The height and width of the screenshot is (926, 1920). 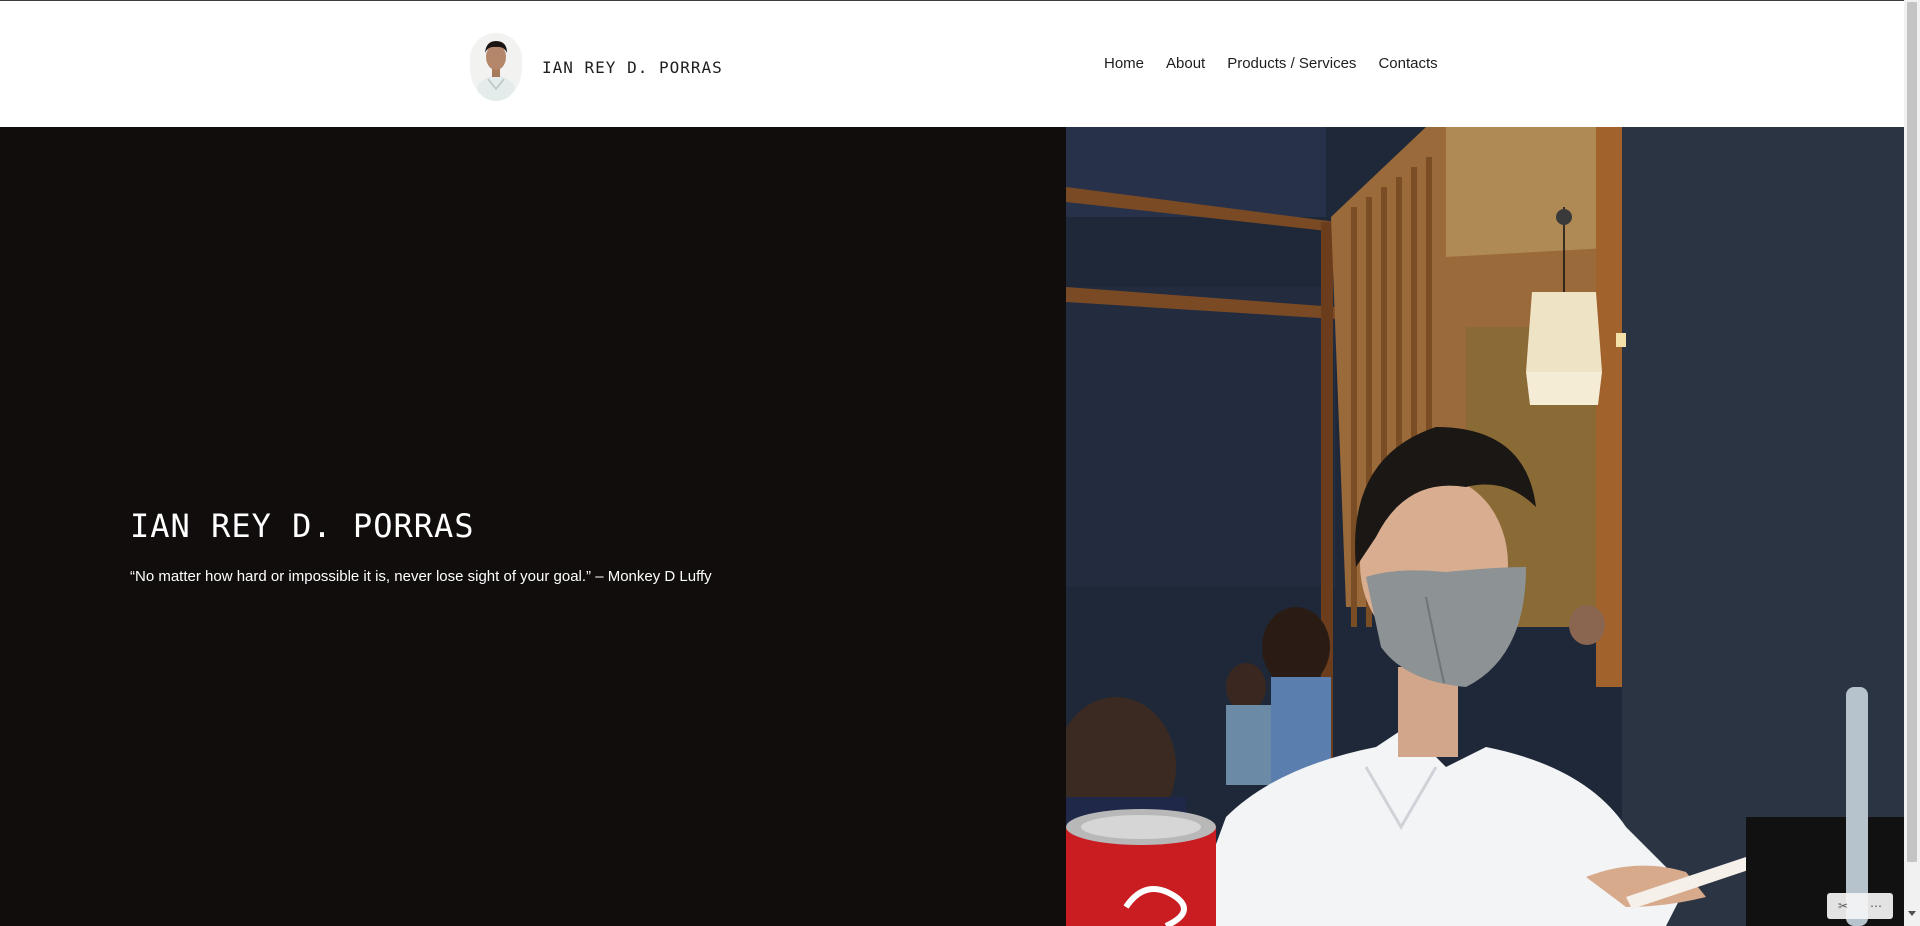 I want to click on more-options-icon: ⋯, so click(x=1876, y=906).